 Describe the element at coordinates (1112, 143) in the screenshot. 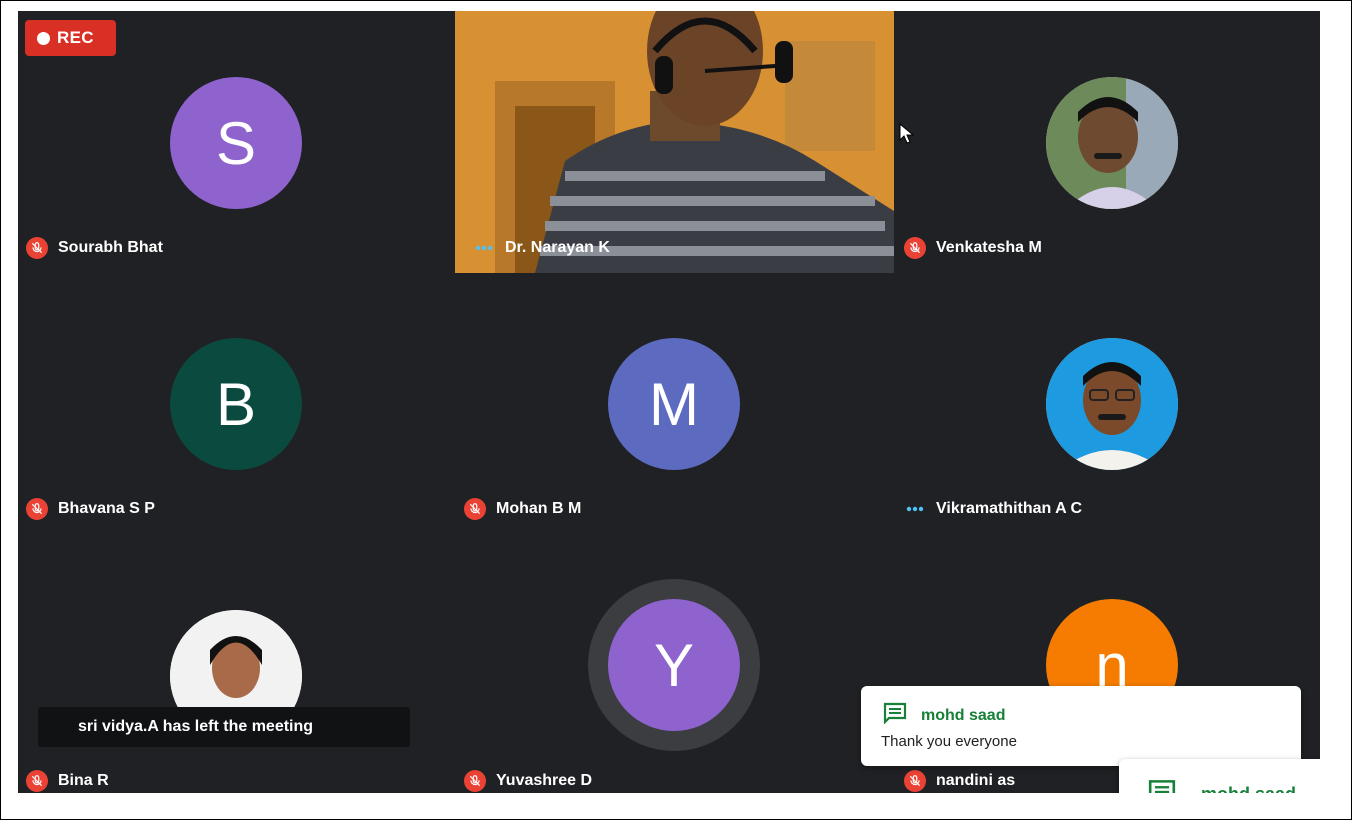

I see `avatar-photo-venkatesha` at that location.